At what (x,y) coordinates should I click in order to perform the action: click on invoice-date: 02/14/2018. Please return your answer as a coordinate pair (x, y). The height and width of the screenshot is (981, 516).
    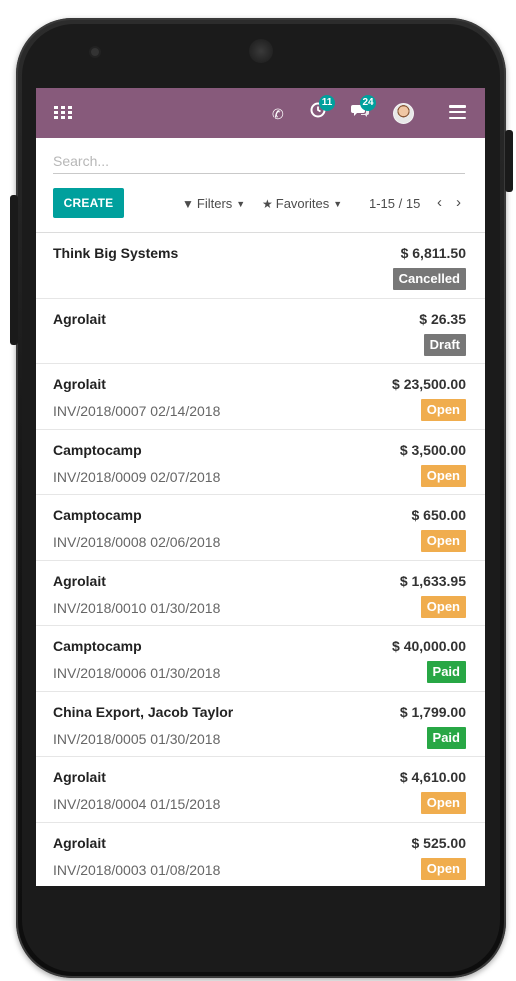
    Looking at the image, I should click on (185, 411).